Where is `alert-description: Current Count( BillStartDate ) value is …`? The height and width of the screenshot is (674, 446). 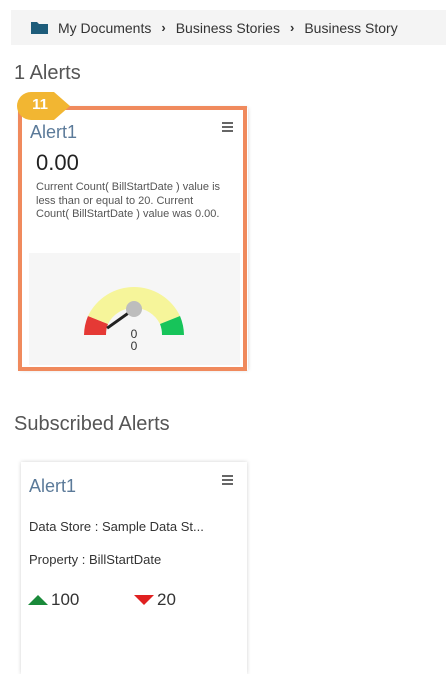 alert-description: Current Count( BillStartDate ) value is … is located at coordinates (128, 200).